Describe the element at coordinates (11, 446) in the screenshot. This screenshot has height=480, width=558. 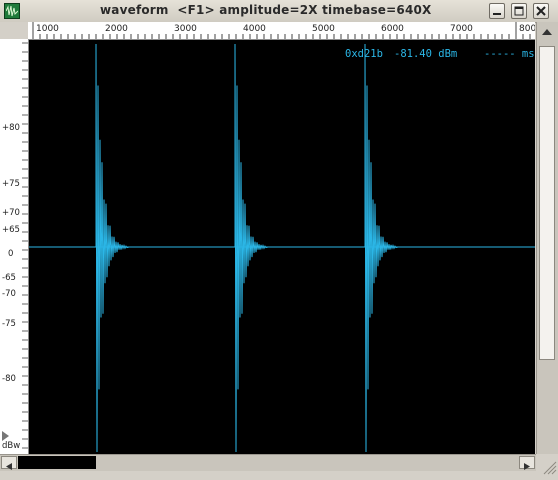
I see `amplitude-unit-label: dBw` at that location.